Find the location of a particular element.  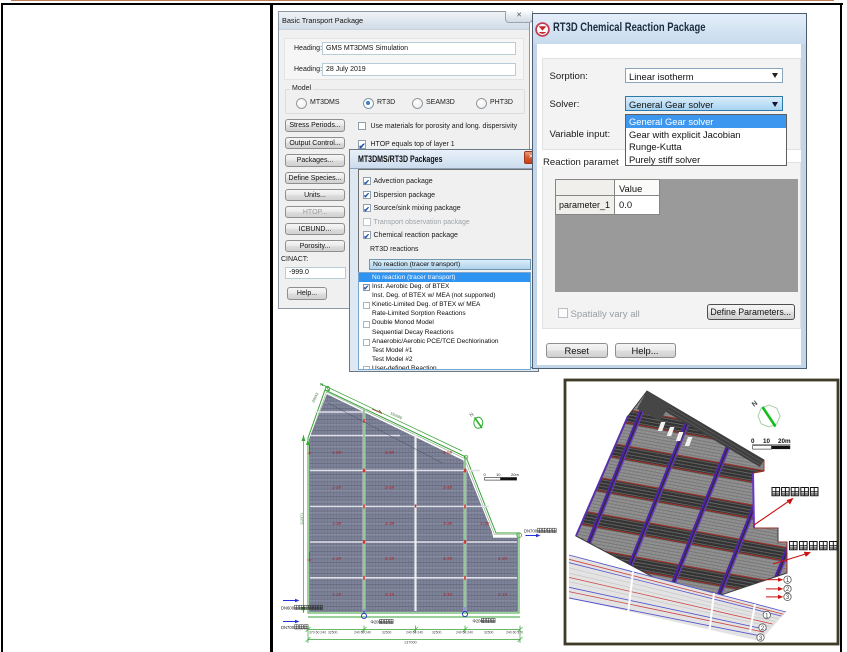

svg-text: 137000 is located at coordinates (410, 643).